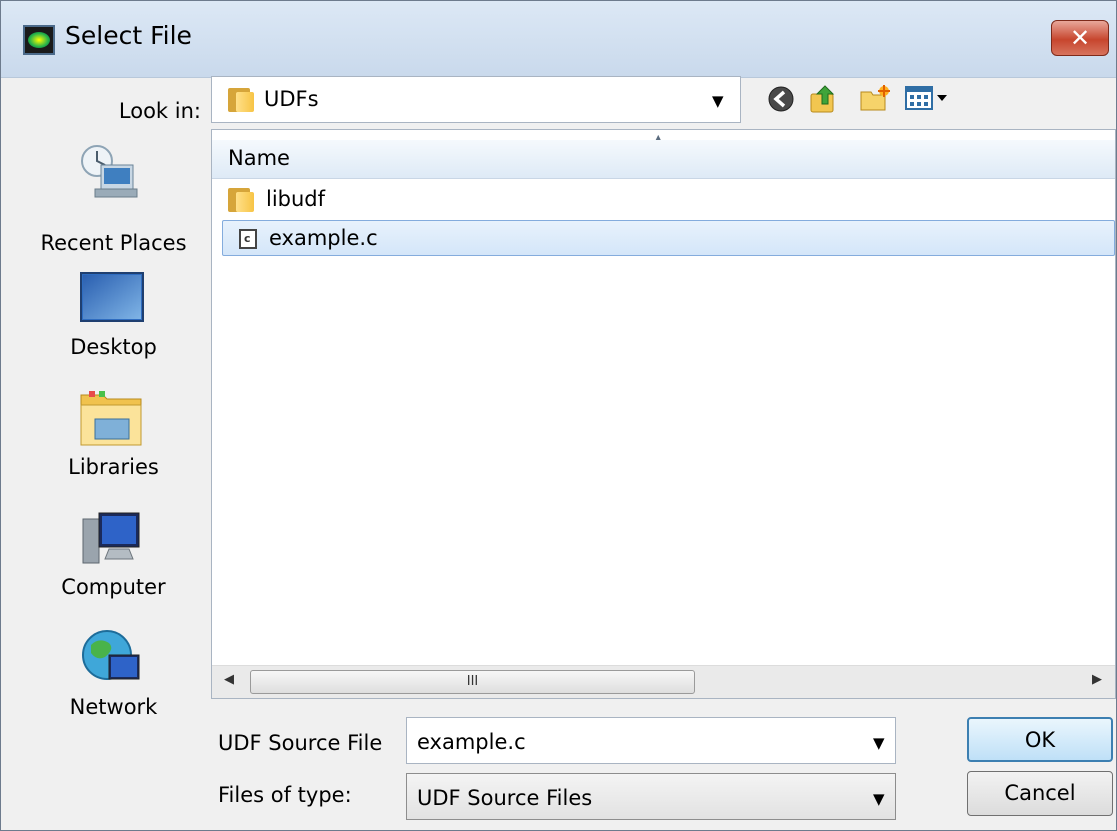 This screenshot has width=1117, height=831. What do you see at coordinates (113, 347) in the screenshot?
I see `place-label: Desktop` at bounding box center [113, 347].